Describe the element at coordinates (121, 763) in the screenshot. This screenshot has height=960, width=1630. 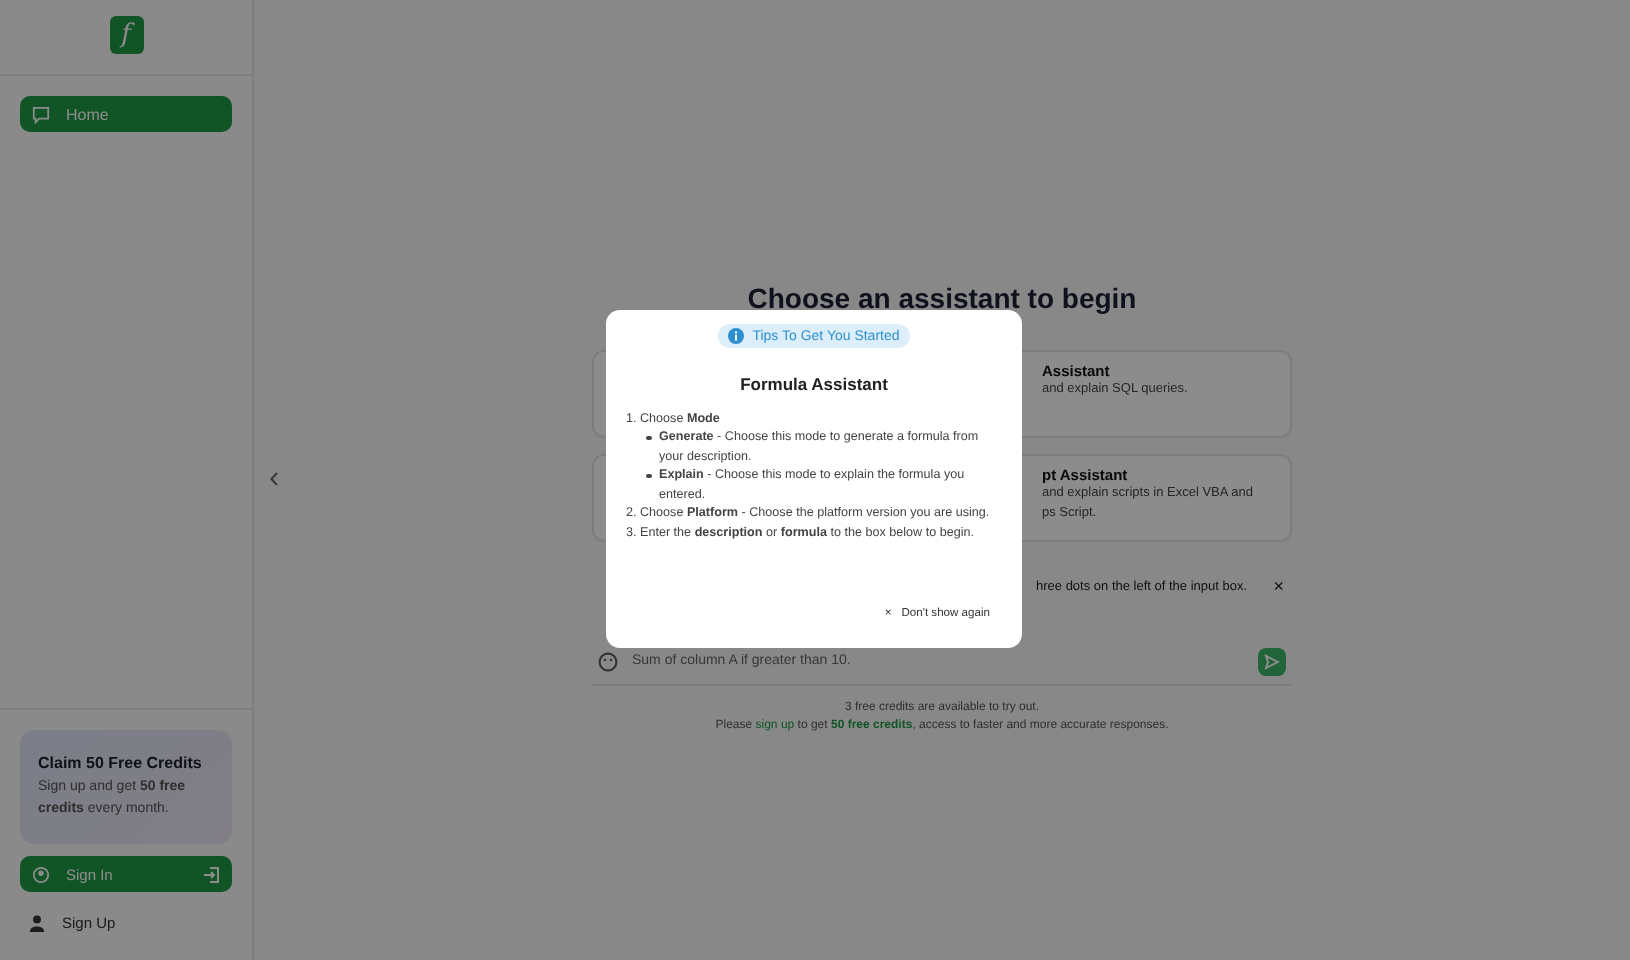
I see `promo-title: Claim 50 Free Credits` at that location.